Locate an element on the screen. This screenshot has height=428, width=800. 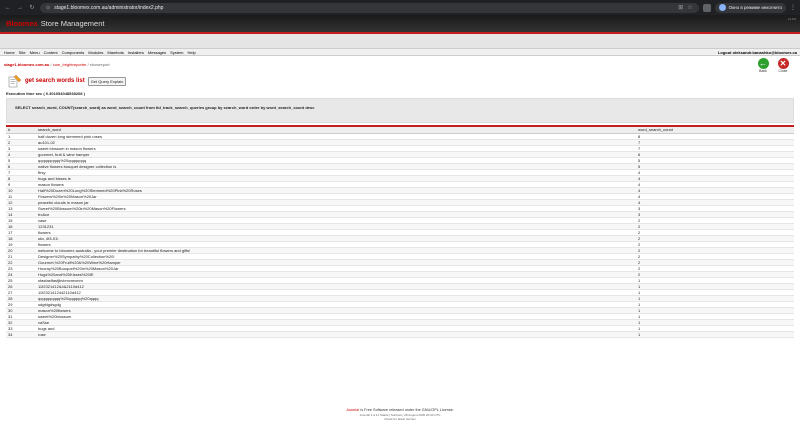
forward-arrow-icon: → is located at coordinates (20, 8).